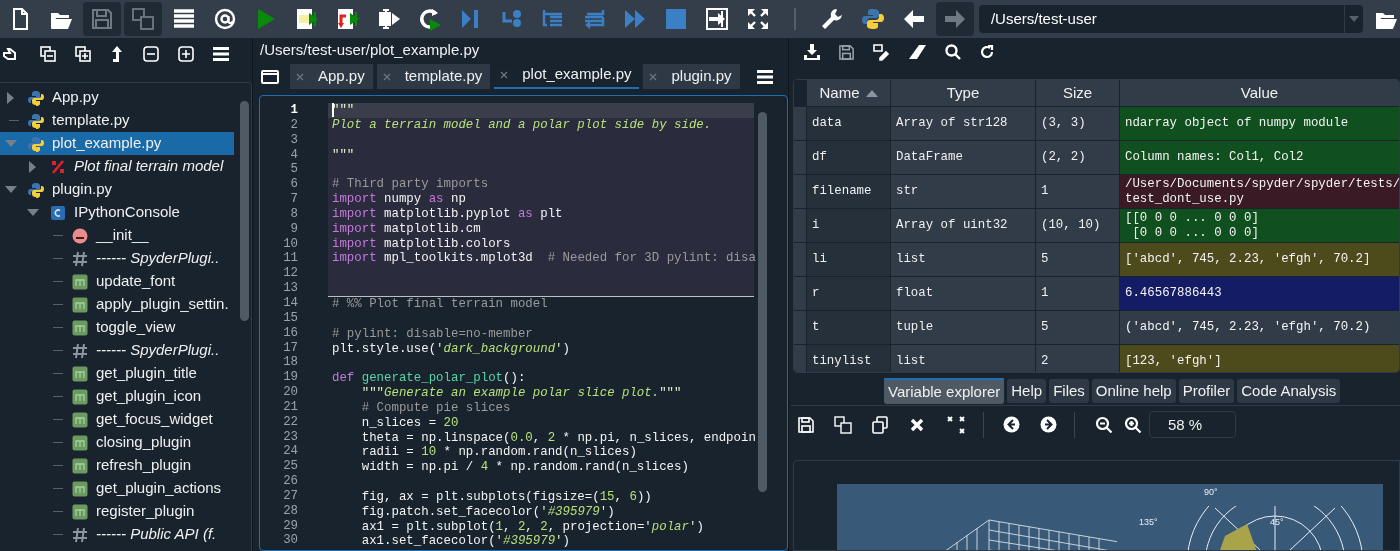 The image size is (1400, 551). What do you see at coordinates (429, 379) in the screenshot?
I see `code-line: def generate_polar_plot():` at bounding box center [429, 379].